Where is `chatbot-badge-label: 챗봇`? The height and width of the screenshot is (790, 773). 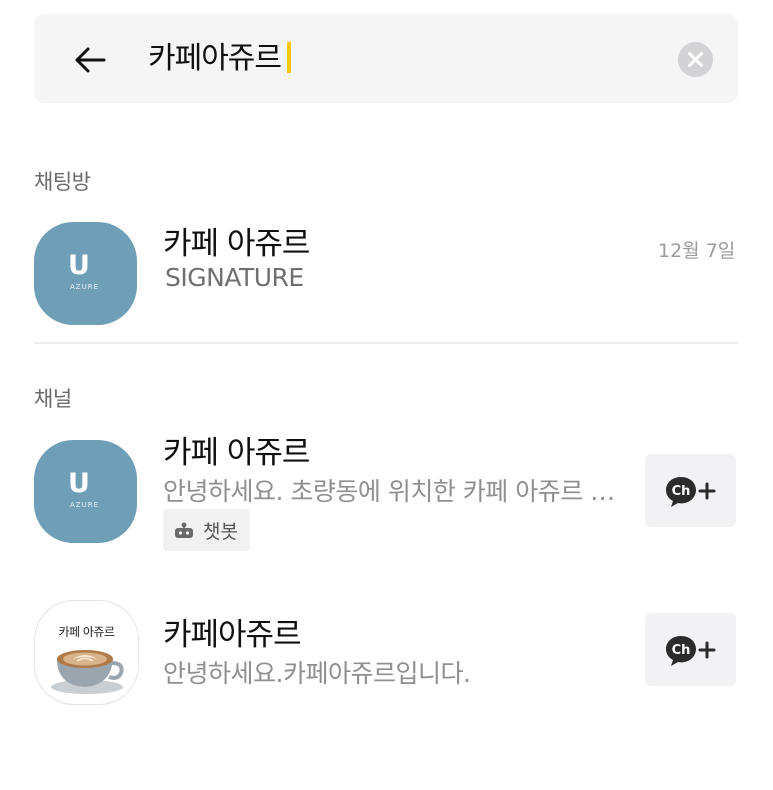
chatbot-badge-label: 챗봇 is located at coordinates (220, 531).